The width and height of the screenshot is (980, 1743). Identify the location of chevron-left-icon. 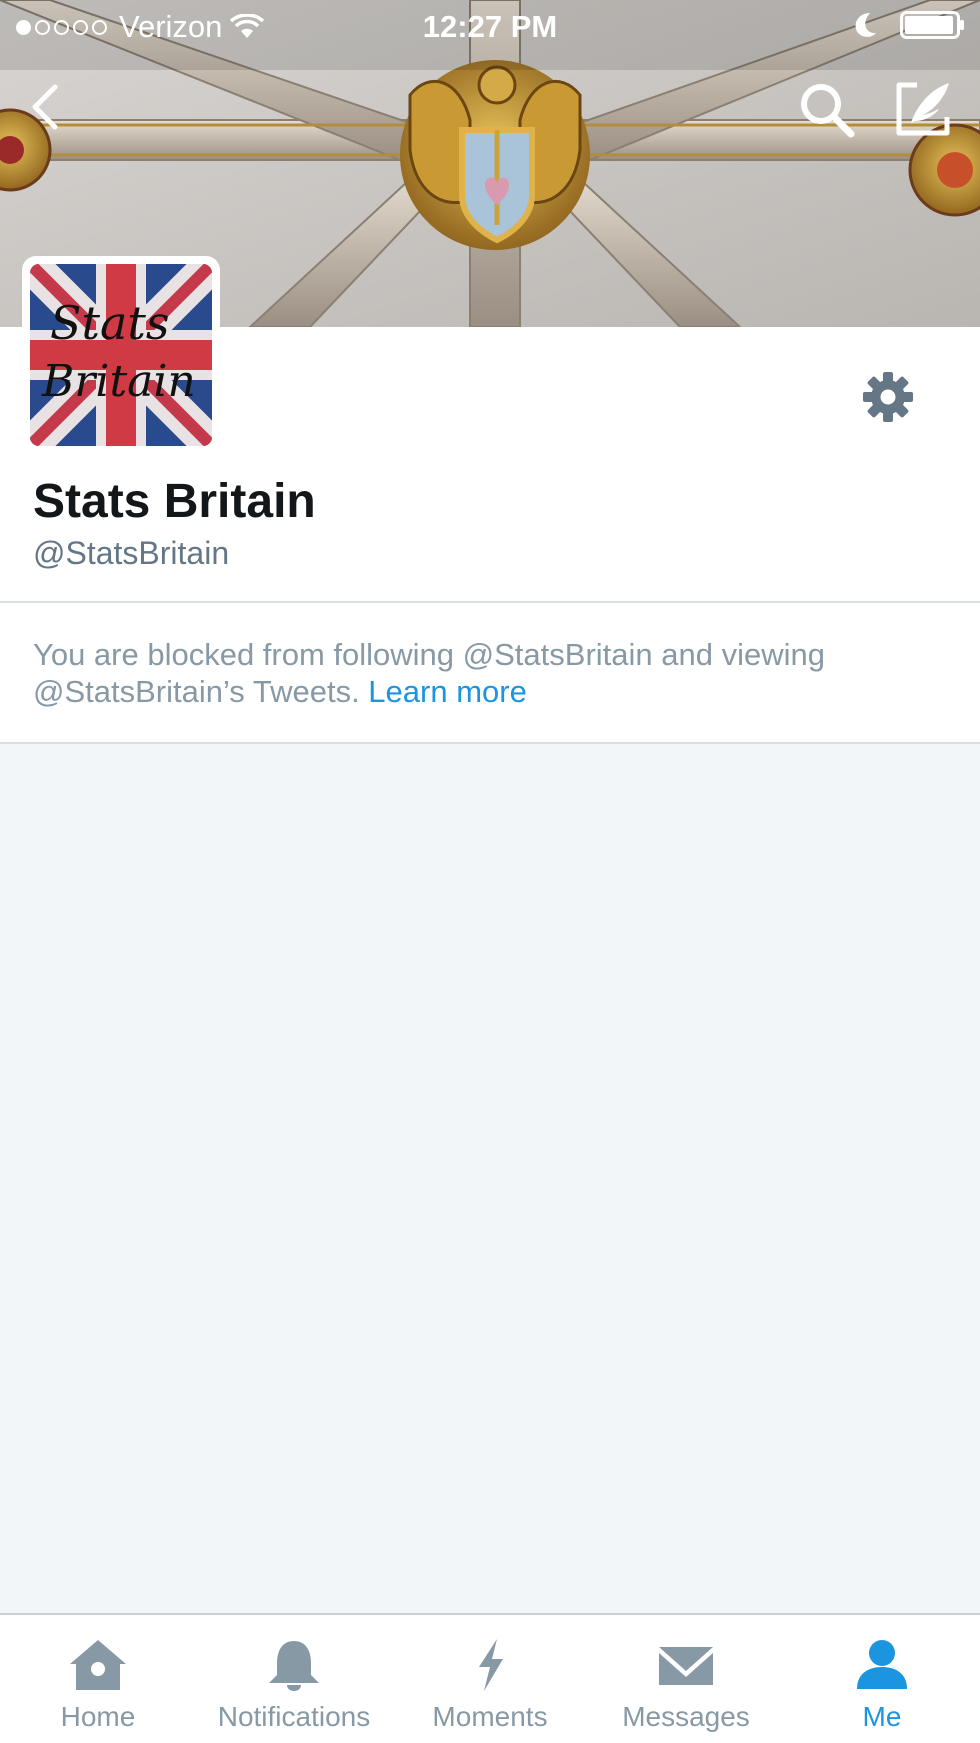
(45, 107).